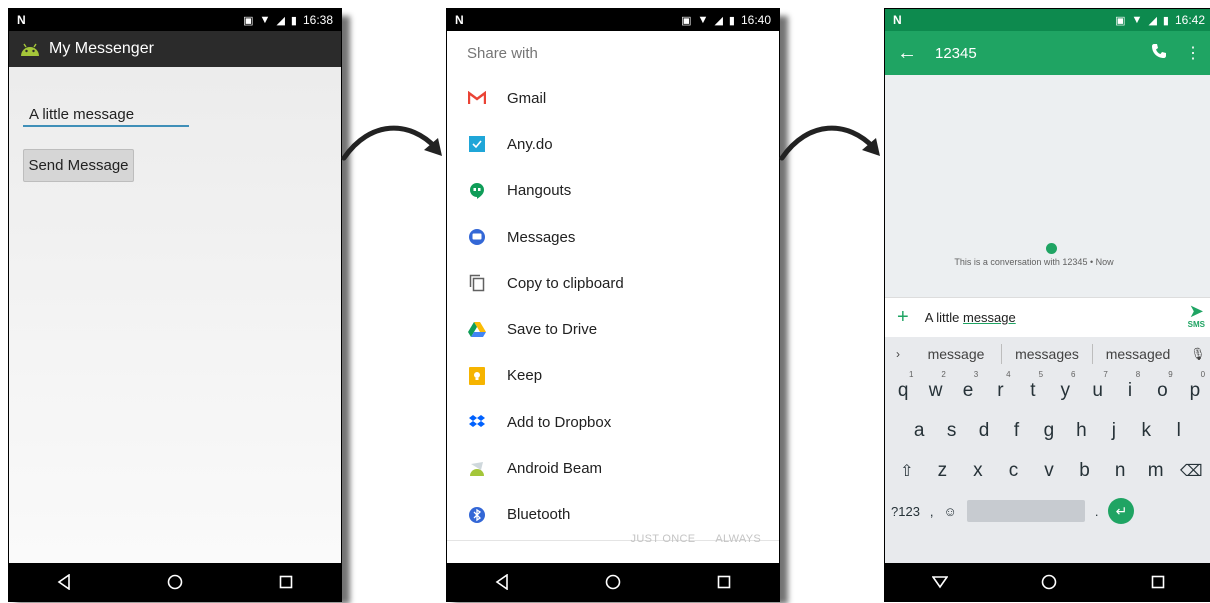  Describe the element at coordinates (738, 539) in the screenshot. I see `always-button: ALWAYS` at that location.